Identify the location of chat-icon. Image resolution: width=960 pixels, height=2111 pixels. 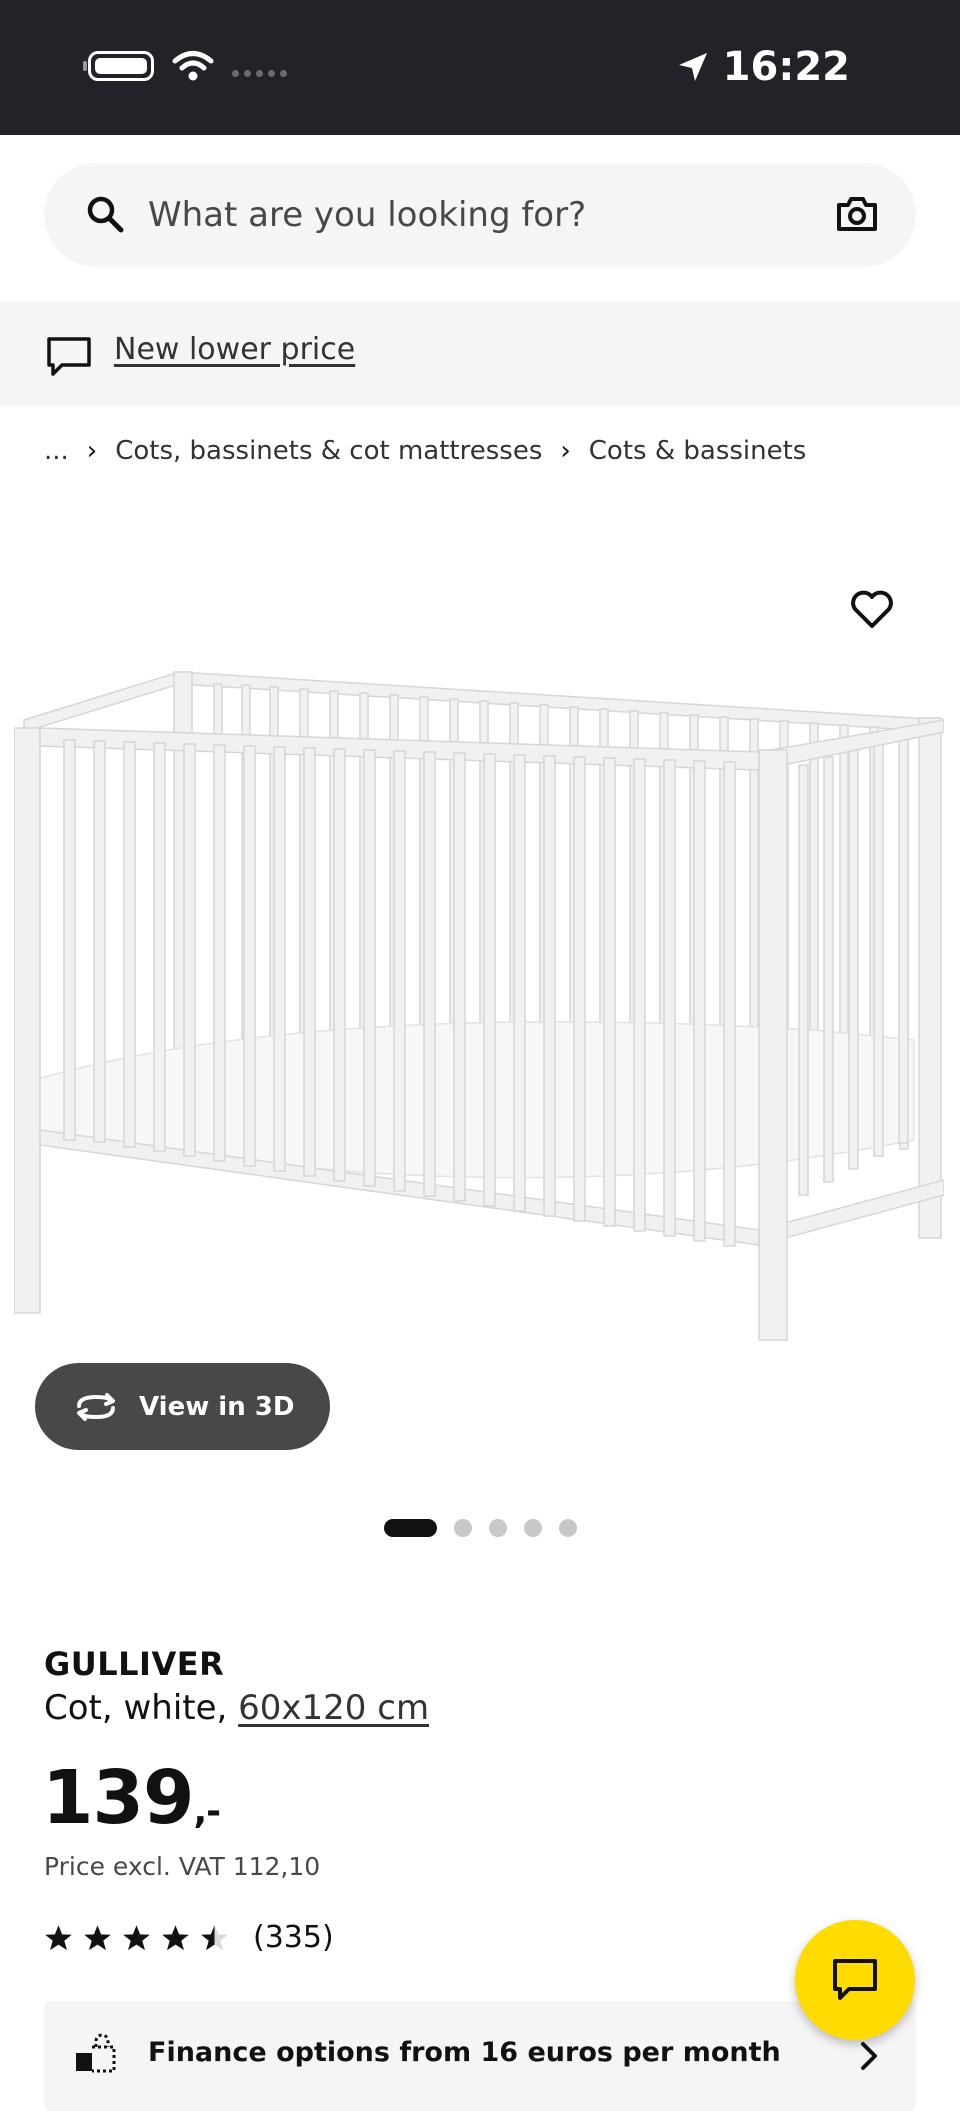
(855, 1979).